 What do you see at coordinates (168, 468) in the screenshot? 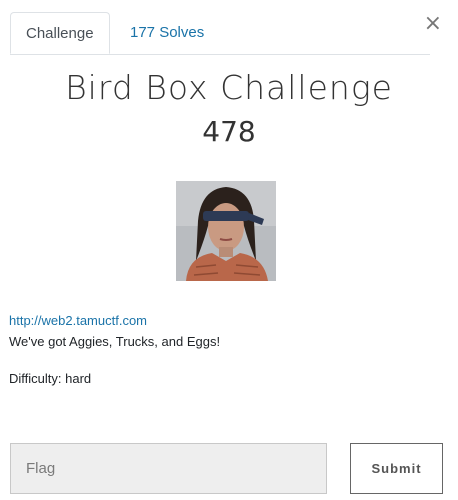
I see `flag-input` at bounding box center [168, 468].